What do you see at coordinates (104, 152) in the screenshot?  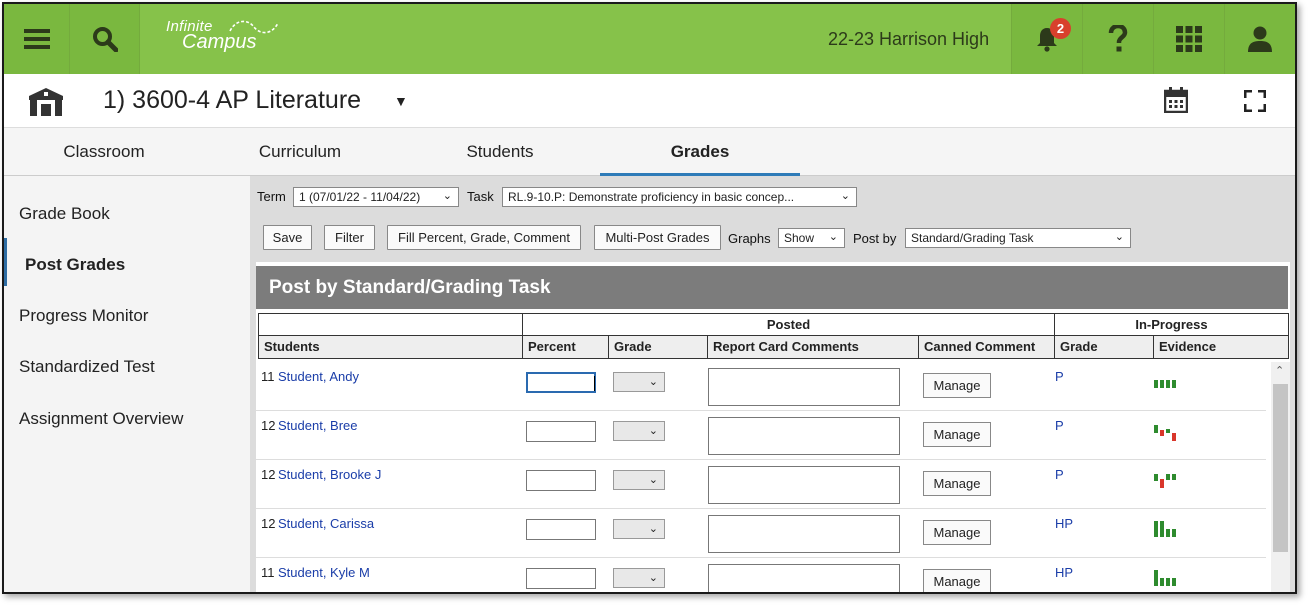 I see `tab-classroom: Classroom` at bounding box center [104, 152].